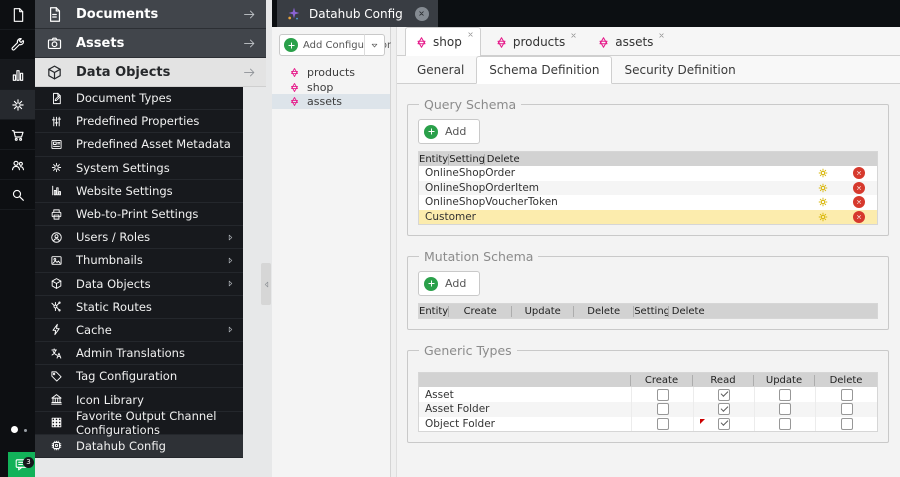 Image resolution: width=900 pixels, height=477 pixels. What do you see at coordinates (648, 202) in the screenshot?
I see `query-table-row: OnlineShopVoucherToken` at bounding box center [648, 202].